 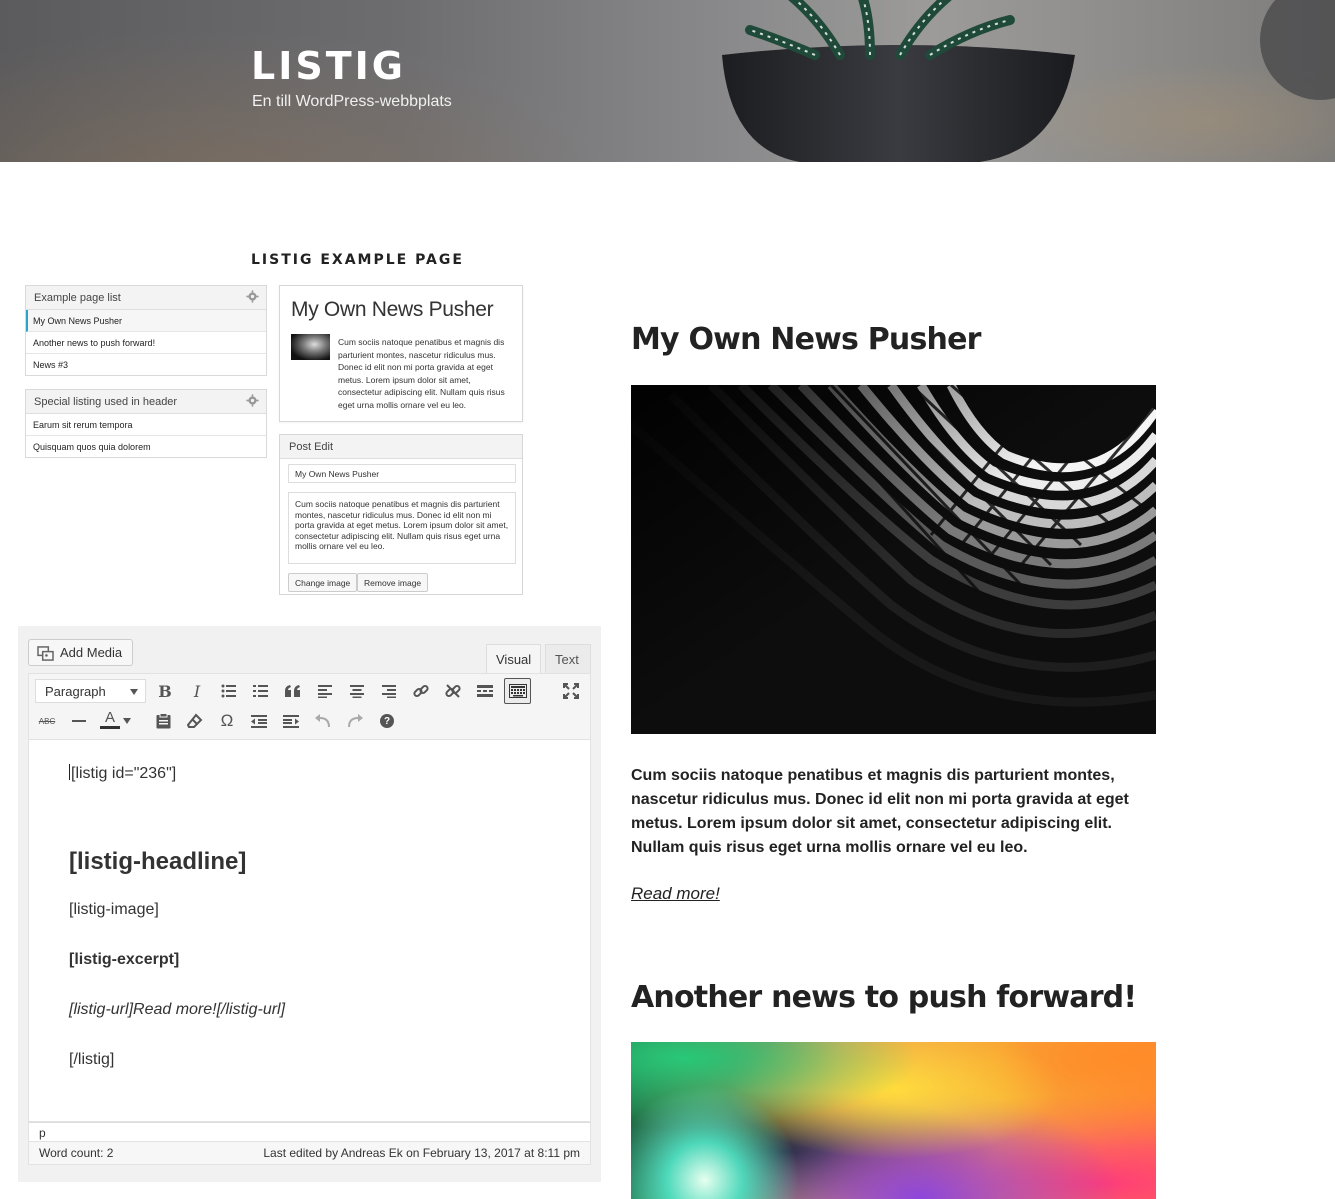 What do you see at coordinates (328, 66) in the screenshot?
I see `site-title: LISTIG` at bounding box center [328, 66].